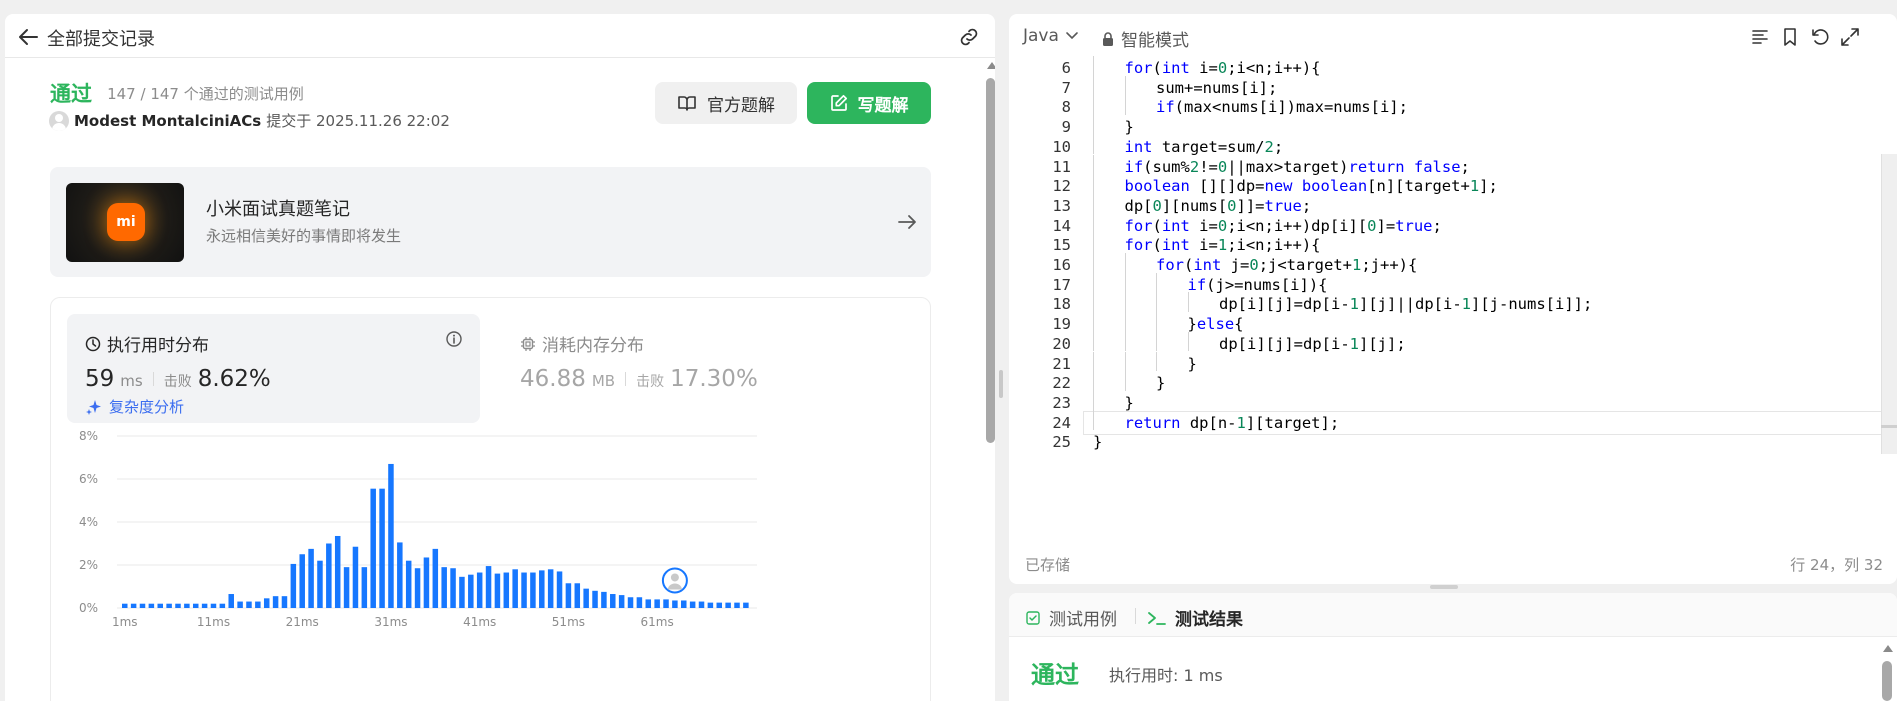 The height and width of the screenshot is (701, 1897). What do you see at coordinates (134, 406) in the screenshot?
I see `complexity-analysis-link: 复杂度分析` at bounding box center [134, 406].